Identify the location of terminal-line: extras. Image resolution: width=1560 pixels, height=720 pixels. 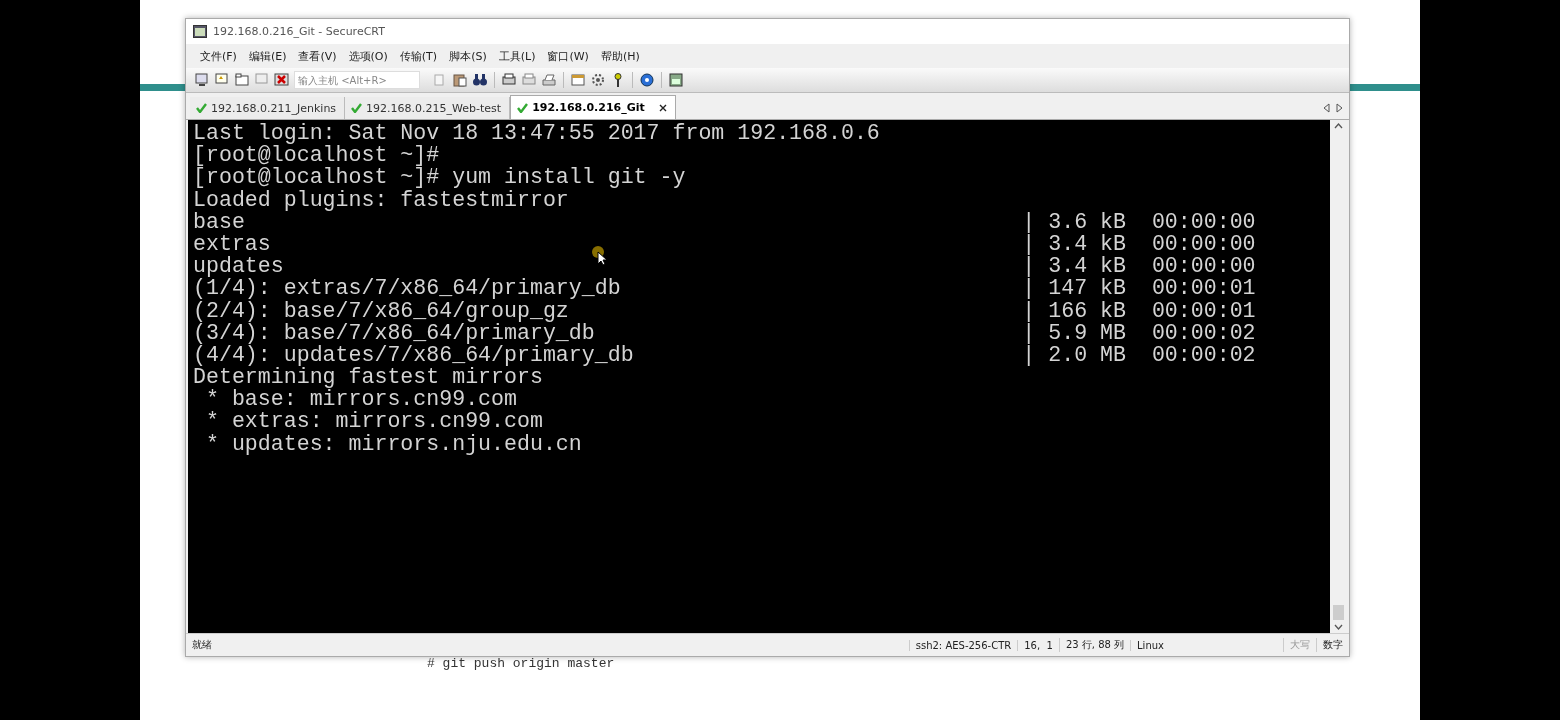
(232, 243).